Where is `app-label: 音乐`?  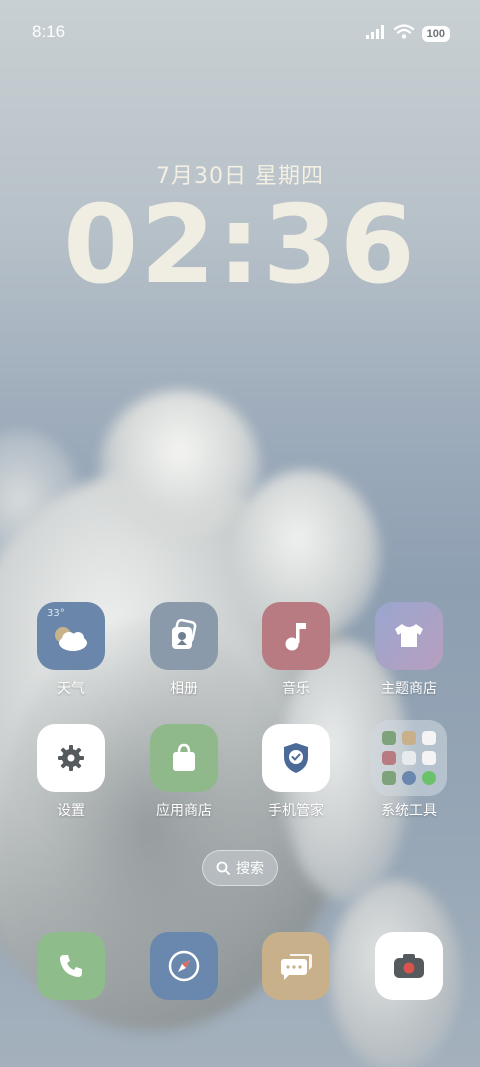
app-label: 音乐 is located at coordinates (296, 689).